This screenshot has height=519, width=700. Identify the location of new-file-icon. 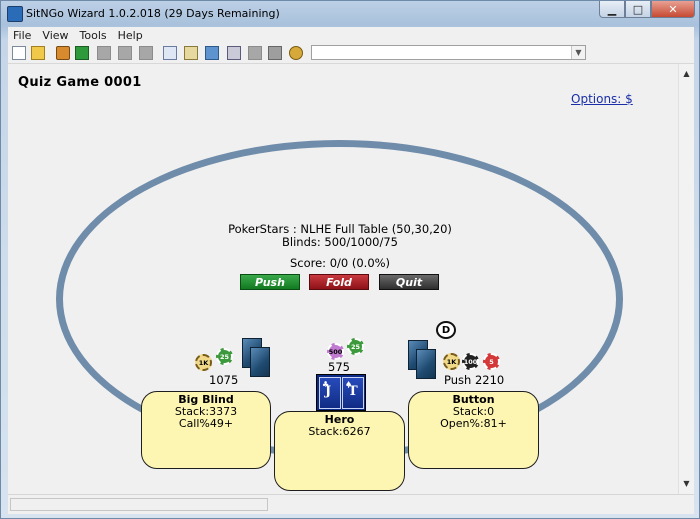
(19, 53).